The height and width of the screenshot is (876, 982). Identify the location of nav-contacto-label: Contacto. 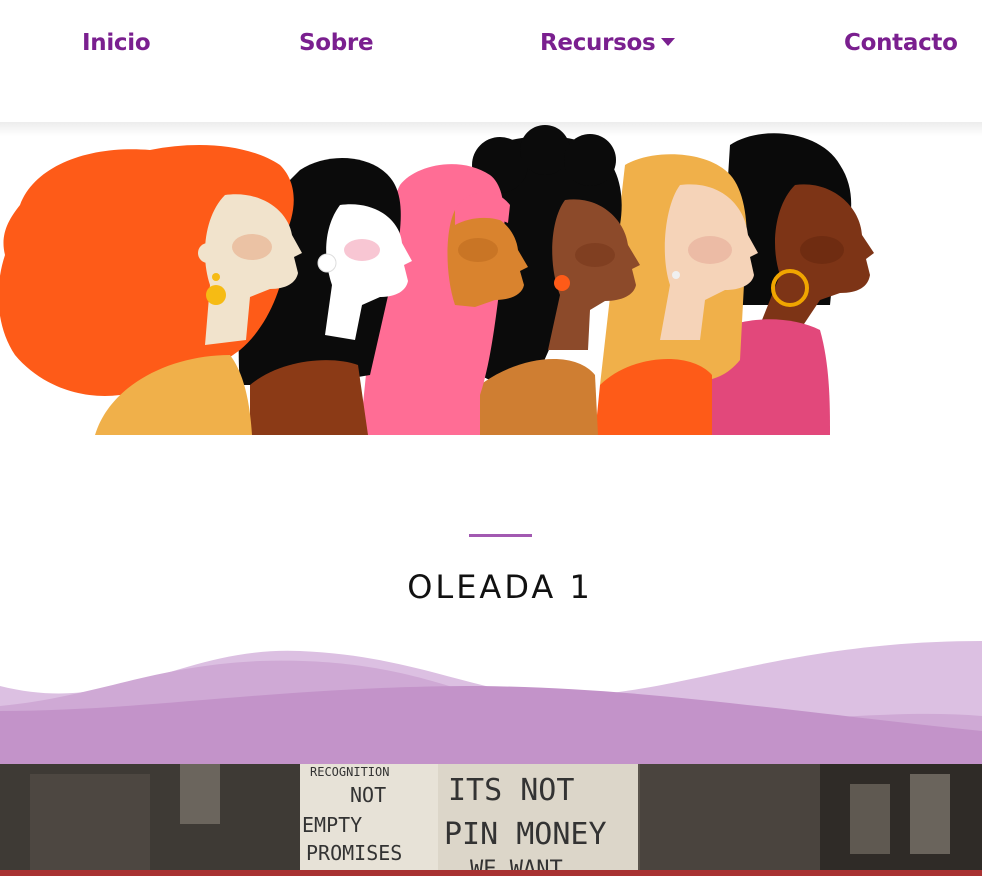
(901, 43).